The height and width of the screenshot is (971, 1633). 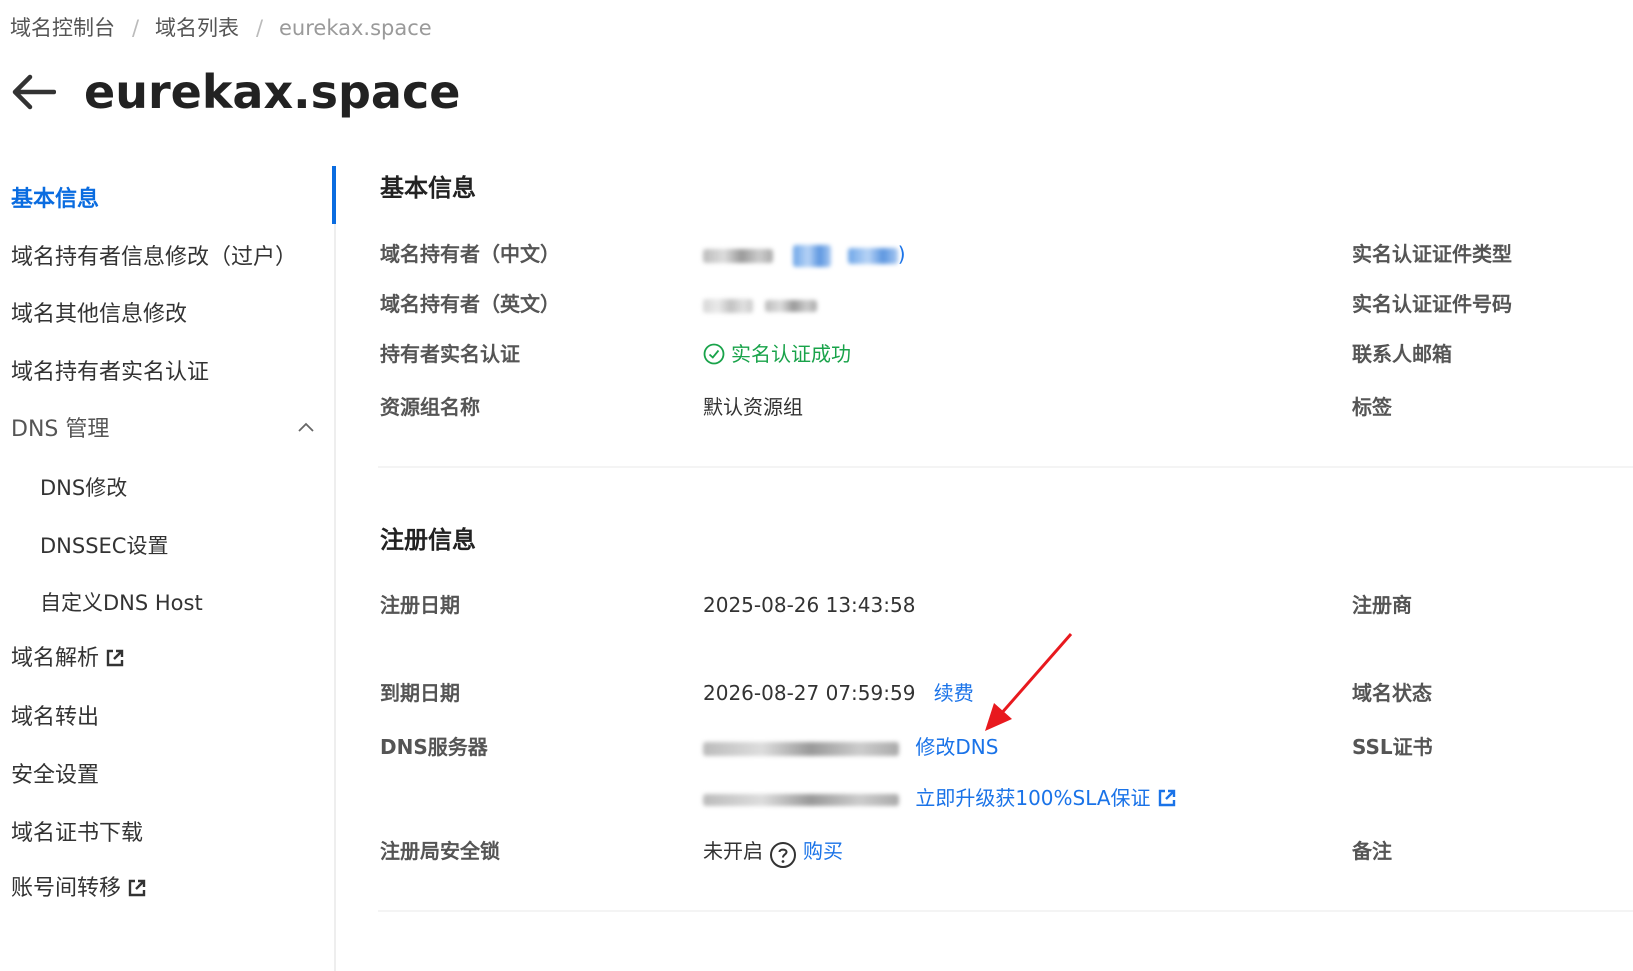 I want to click on upgrade-sla-label: 立即升级获100%SLA保证, so click(x=1033, y=798).